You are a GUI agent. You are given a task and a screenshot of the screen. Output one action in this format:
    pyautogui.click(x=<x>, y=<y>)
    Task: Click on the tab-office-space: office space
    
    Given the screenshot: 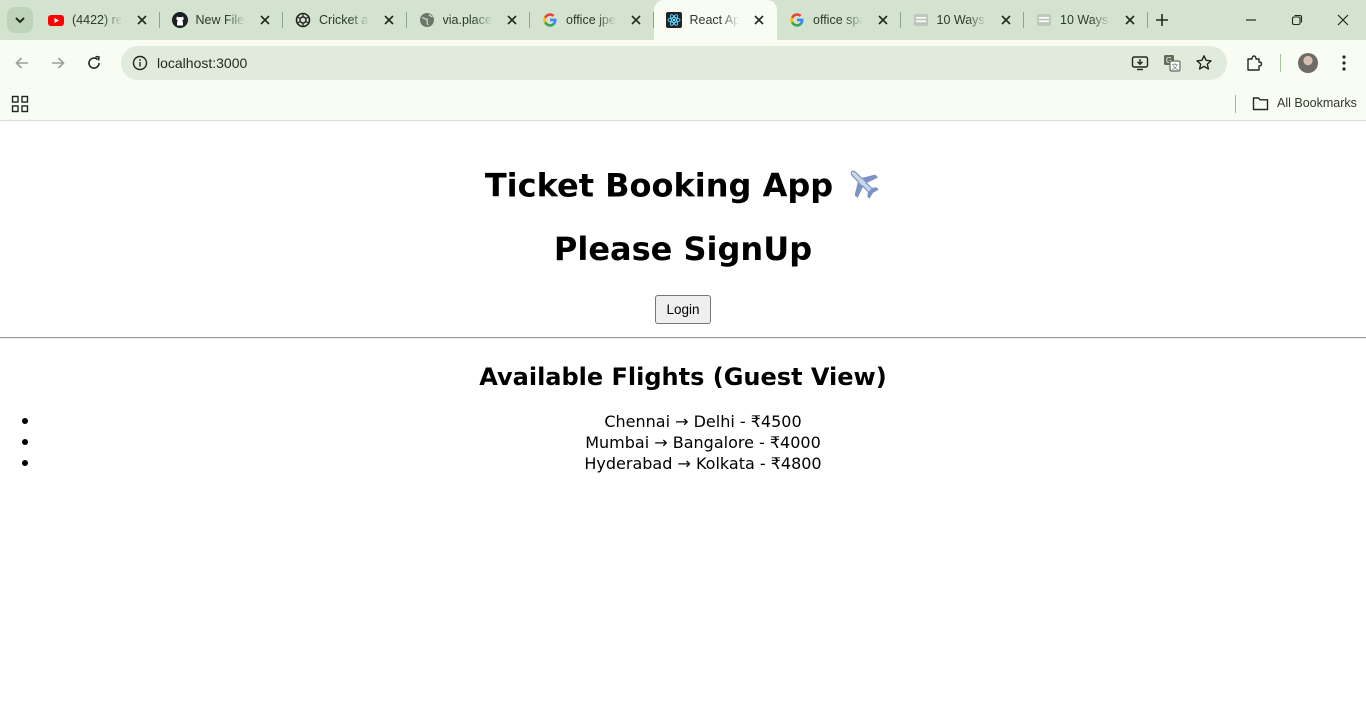 What is the action you would take?
    pyautogui.click(x=839, y=20)
    